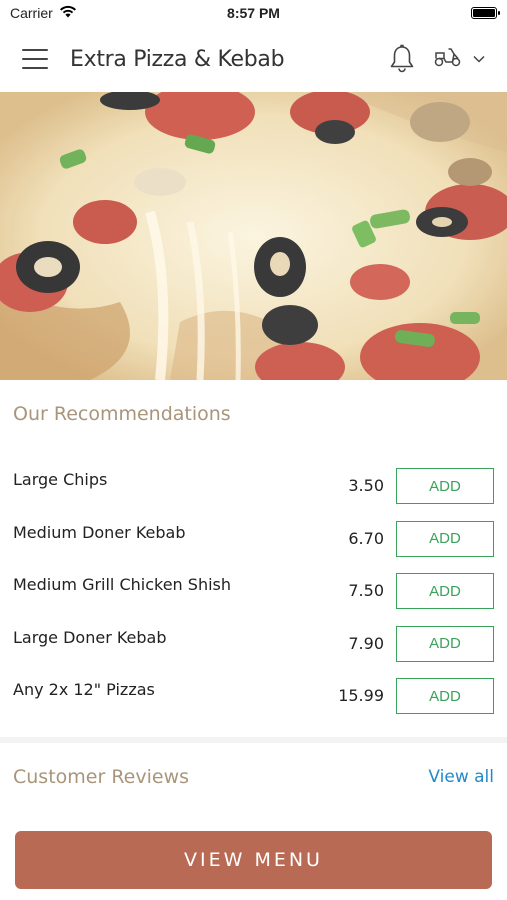  What do you see at coordinates (122, 414) in the screenshot?
I see `recommendations-title: Our Recommendations` at bounding box center [122, 414].